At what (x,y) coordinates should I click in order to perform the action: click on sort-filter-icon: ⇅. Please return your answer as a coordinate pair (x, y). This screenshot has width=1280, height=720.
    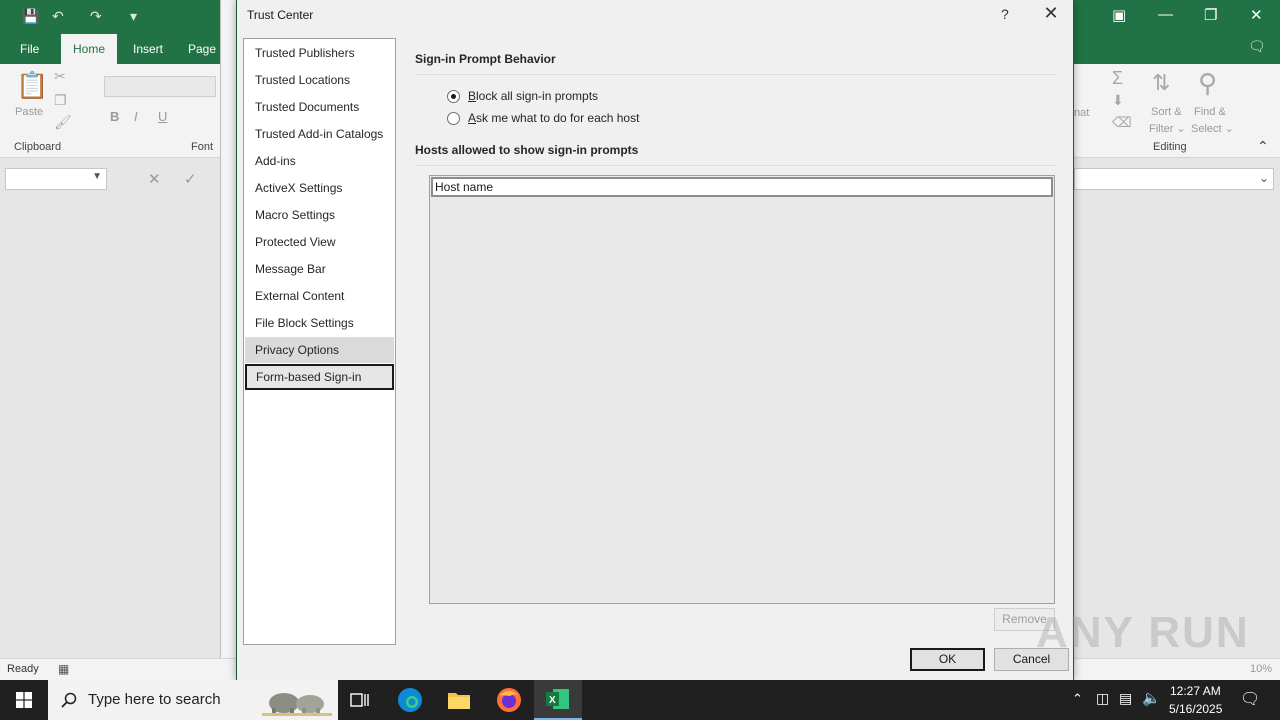
    Looking at the image, I should click on (1161, 83).